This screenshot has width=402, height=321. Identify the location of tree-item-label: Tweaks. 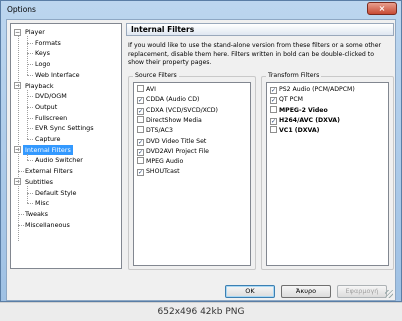
(36, 213).